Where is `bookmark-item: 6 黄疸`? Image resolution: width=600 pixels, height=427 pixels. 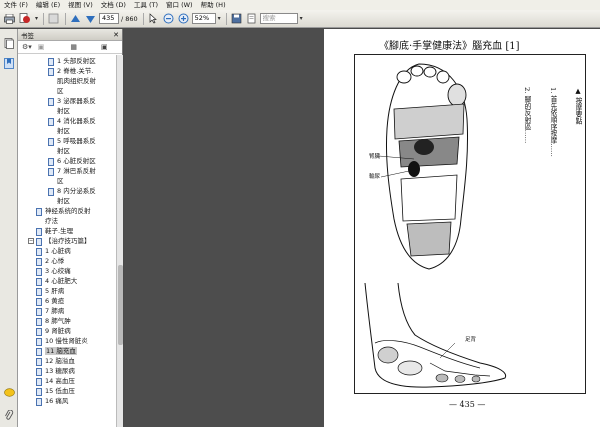 bookmark-item: 6 黄疸 is located at coordinates (50, 301).